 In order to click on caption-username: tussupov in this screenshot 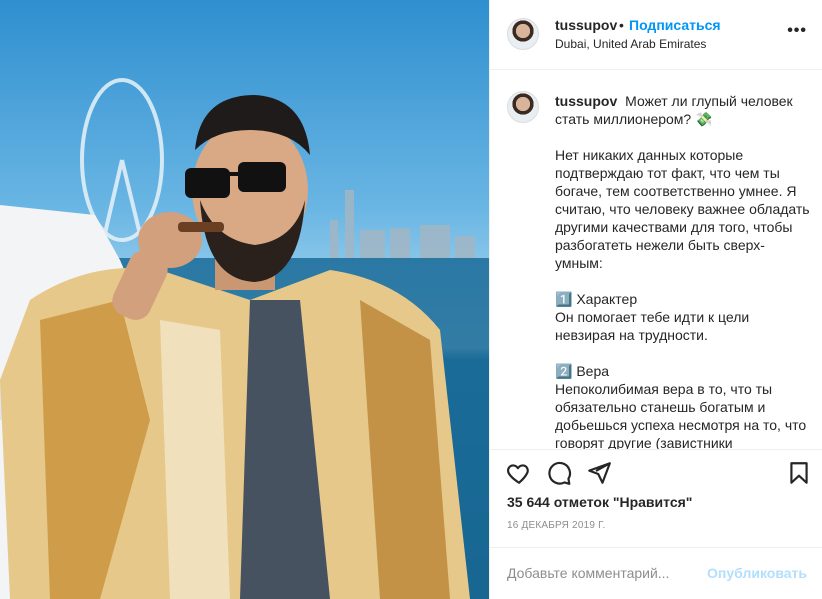, I will do `click(586, 101)`.